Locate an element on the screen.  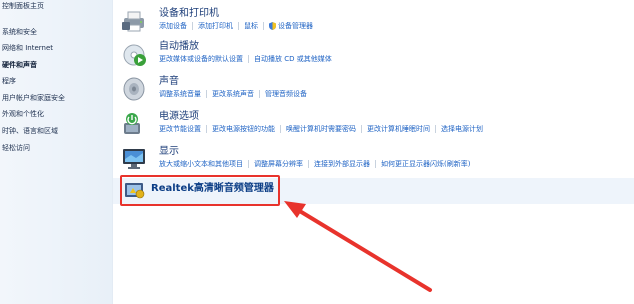
highlight-box is located at coordinates (200, 190).